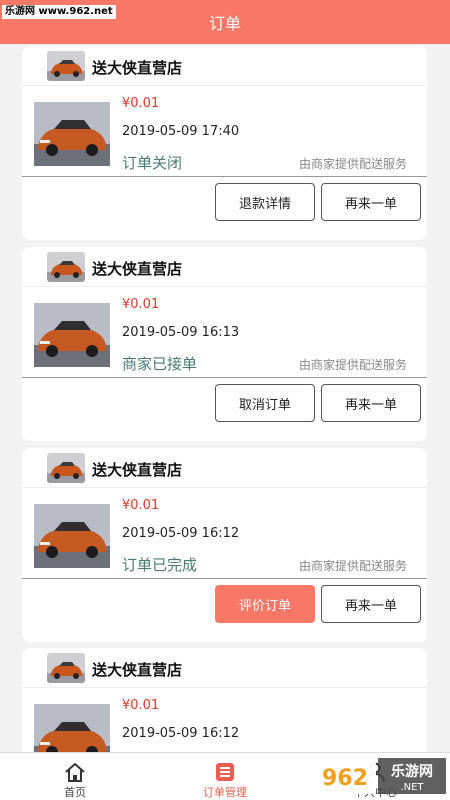 The image size is (450, 800). I want to click on watermark-logo-text: 962, so click(345, 778).